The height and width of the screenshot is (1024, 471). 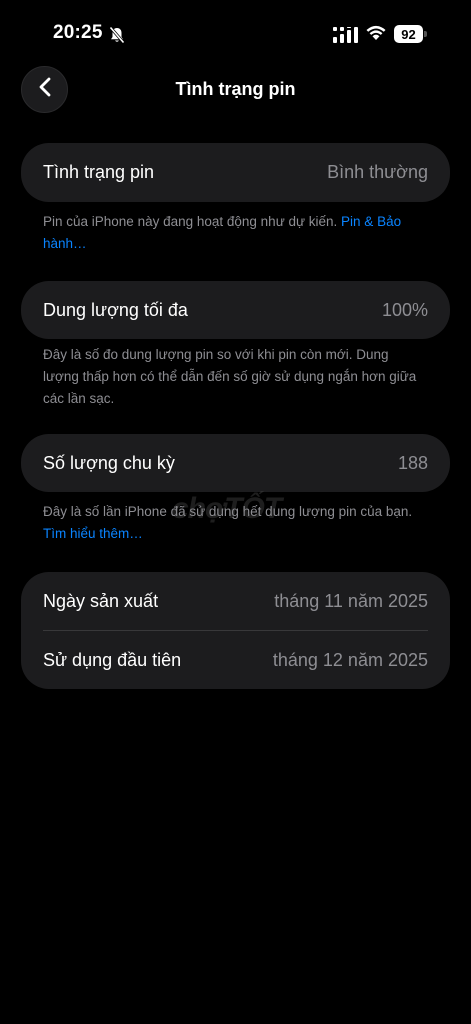 I want to click on cycle-count-label: Số lượng chu kỳ, so click(x=109, y=462).